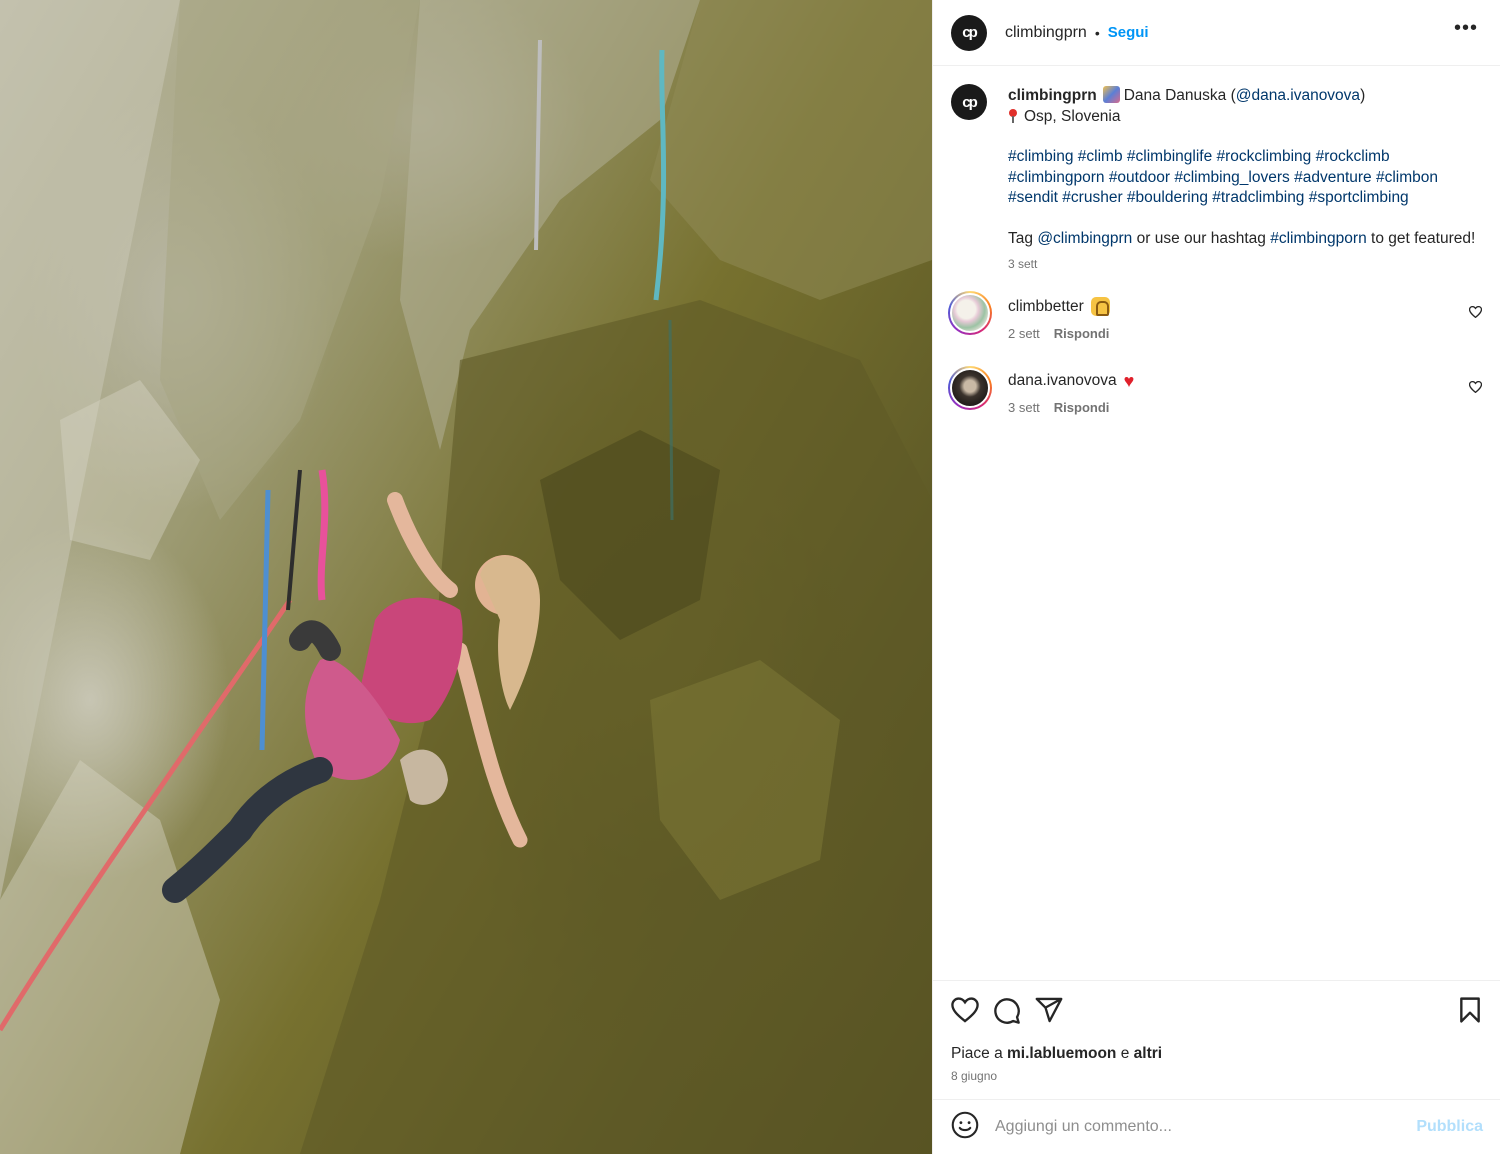 The image size is (1500, 1154). I want to click on hashtag: #climbinglife, so click(1169, 156).